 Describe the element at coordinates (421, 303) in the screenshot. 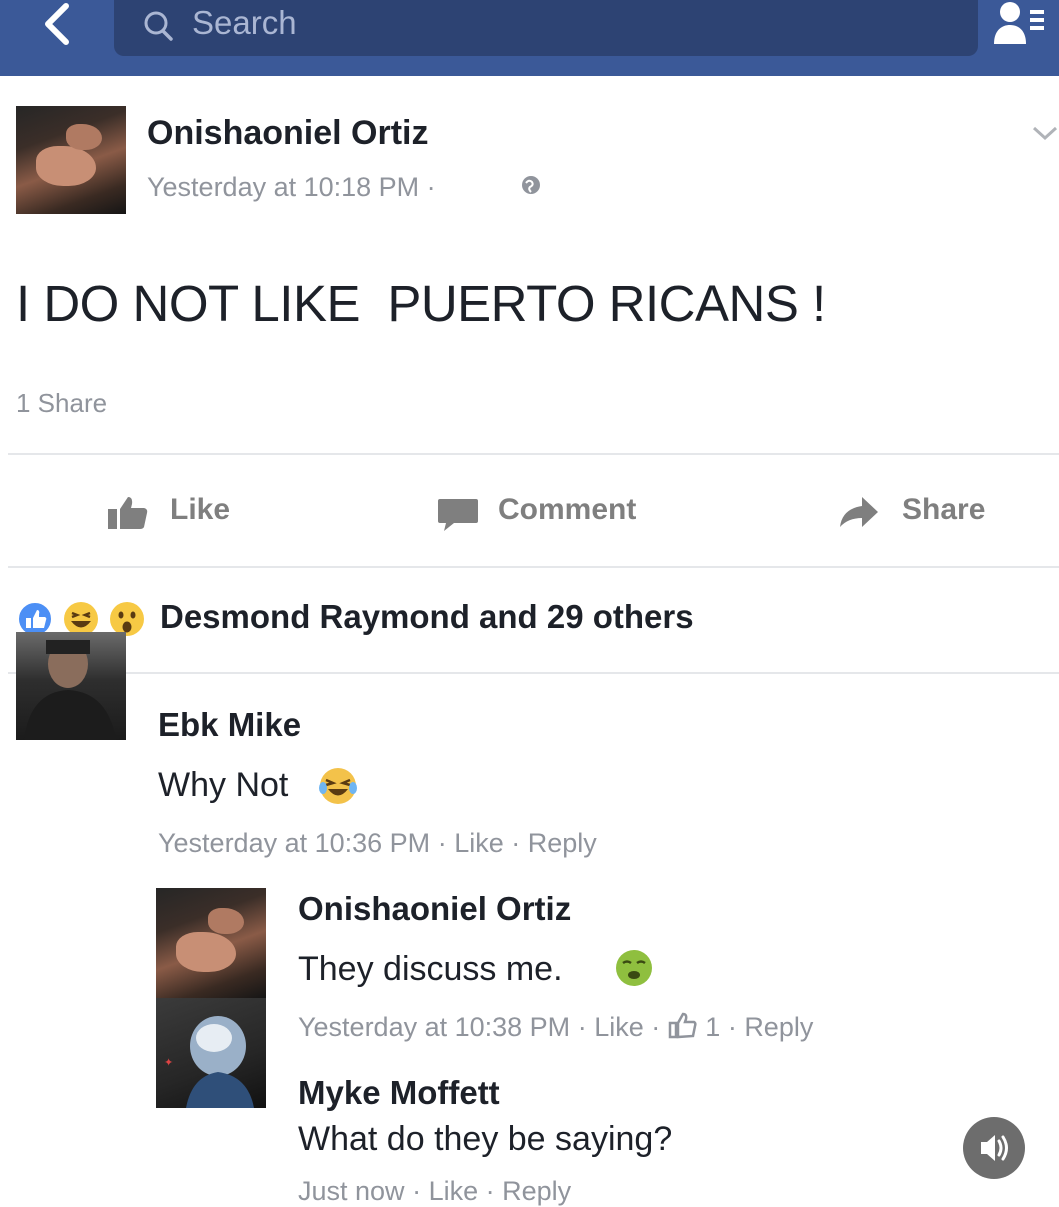

I see `post-text: I DO NOT LIKE PUERTO RICANS !` at that location.